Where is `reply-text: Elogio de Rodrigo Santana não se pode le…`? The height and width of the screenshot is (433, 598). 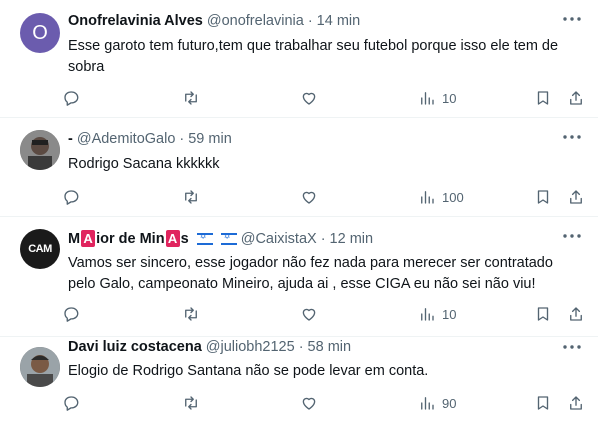 reply-text: Elogio de Rodrigo Santana não se pode le… is located at coordinates (248, 371).